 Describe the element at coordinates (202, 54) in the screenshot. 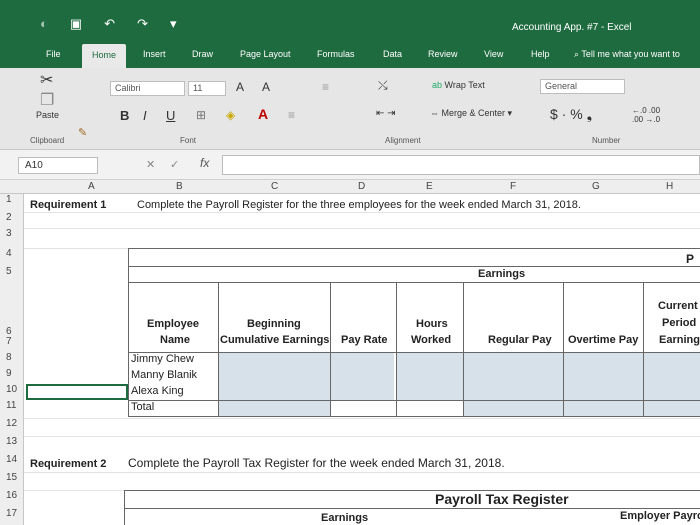

I see `tab-draw: Draw` at that location.